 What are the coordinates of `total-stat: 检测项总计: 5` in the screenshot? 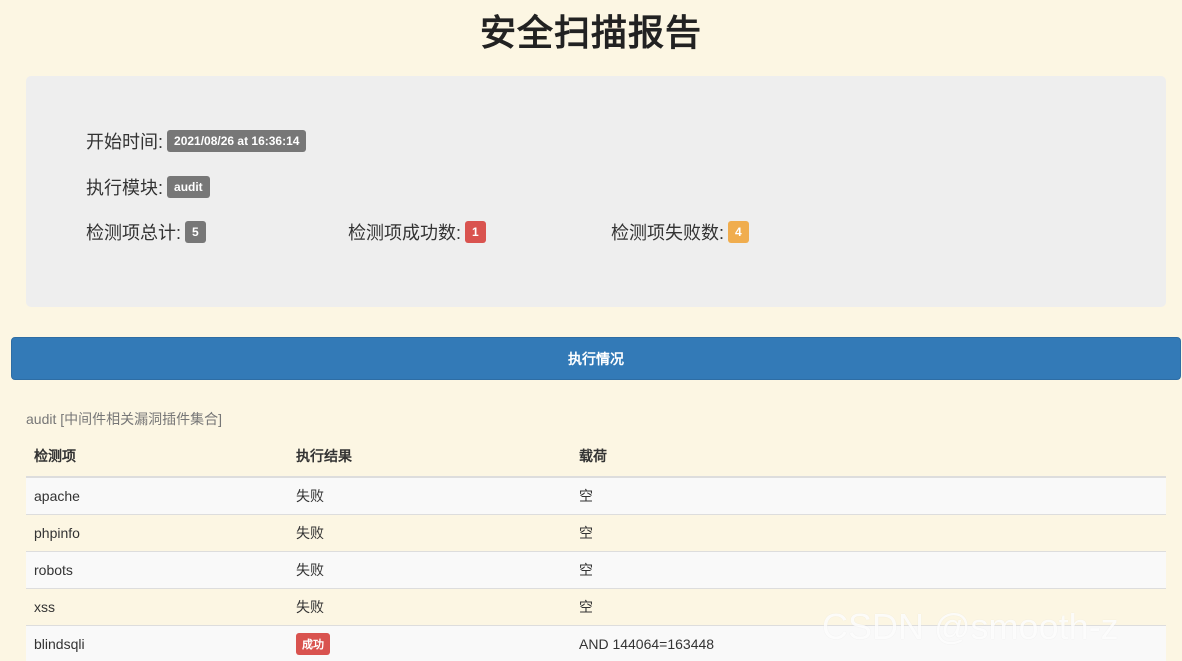 It's located at (146, 232).